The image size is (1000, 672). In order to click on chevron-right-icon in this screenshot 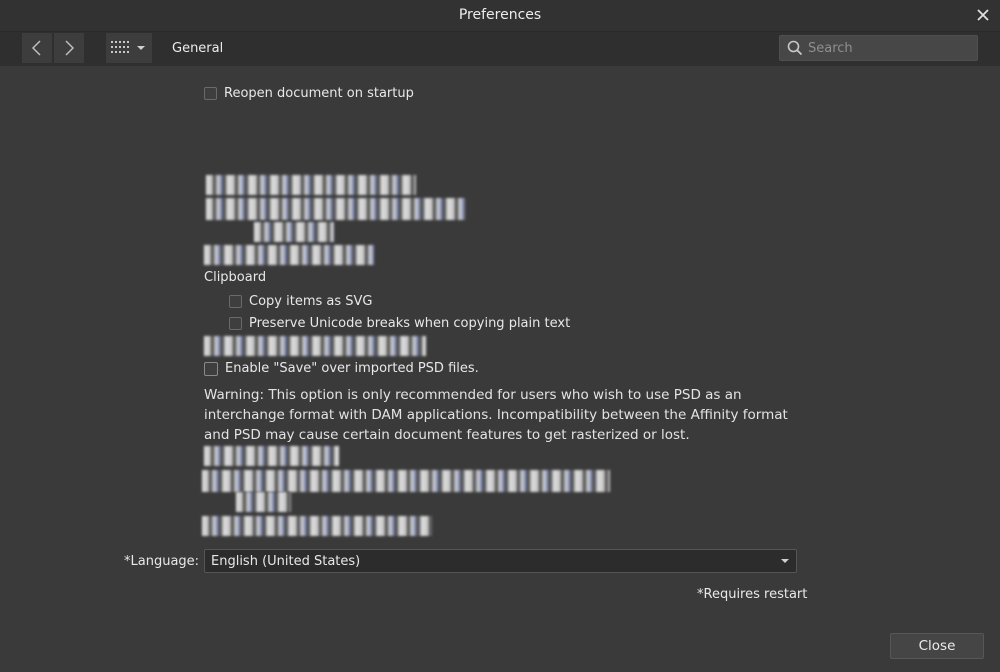, I will do `click(70, 48)`.